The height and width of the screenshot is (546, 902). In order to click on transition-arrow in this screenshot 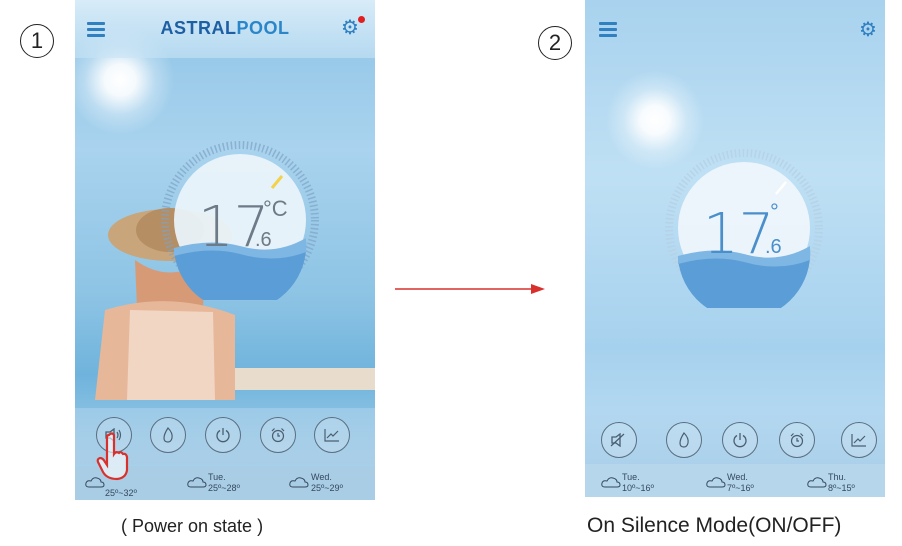, I will do `click(470, 289)`.